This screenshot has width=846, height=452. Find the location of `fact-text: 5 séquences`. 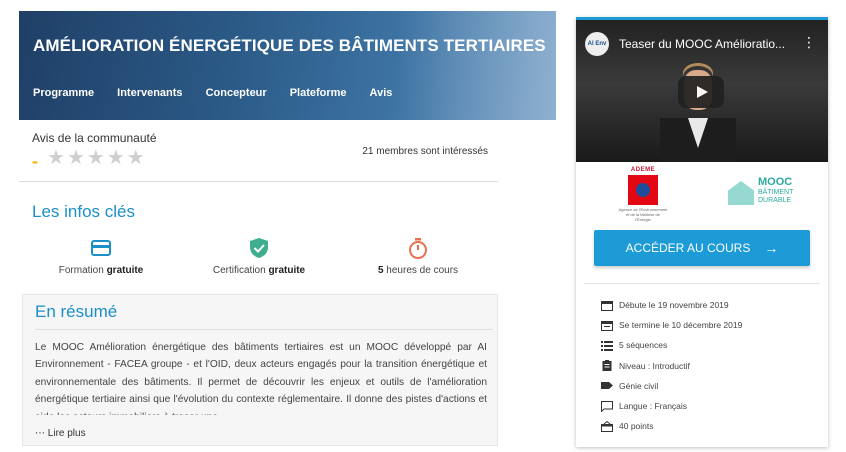

fact-text: 5 séquences is located at coordinates (643, 345).